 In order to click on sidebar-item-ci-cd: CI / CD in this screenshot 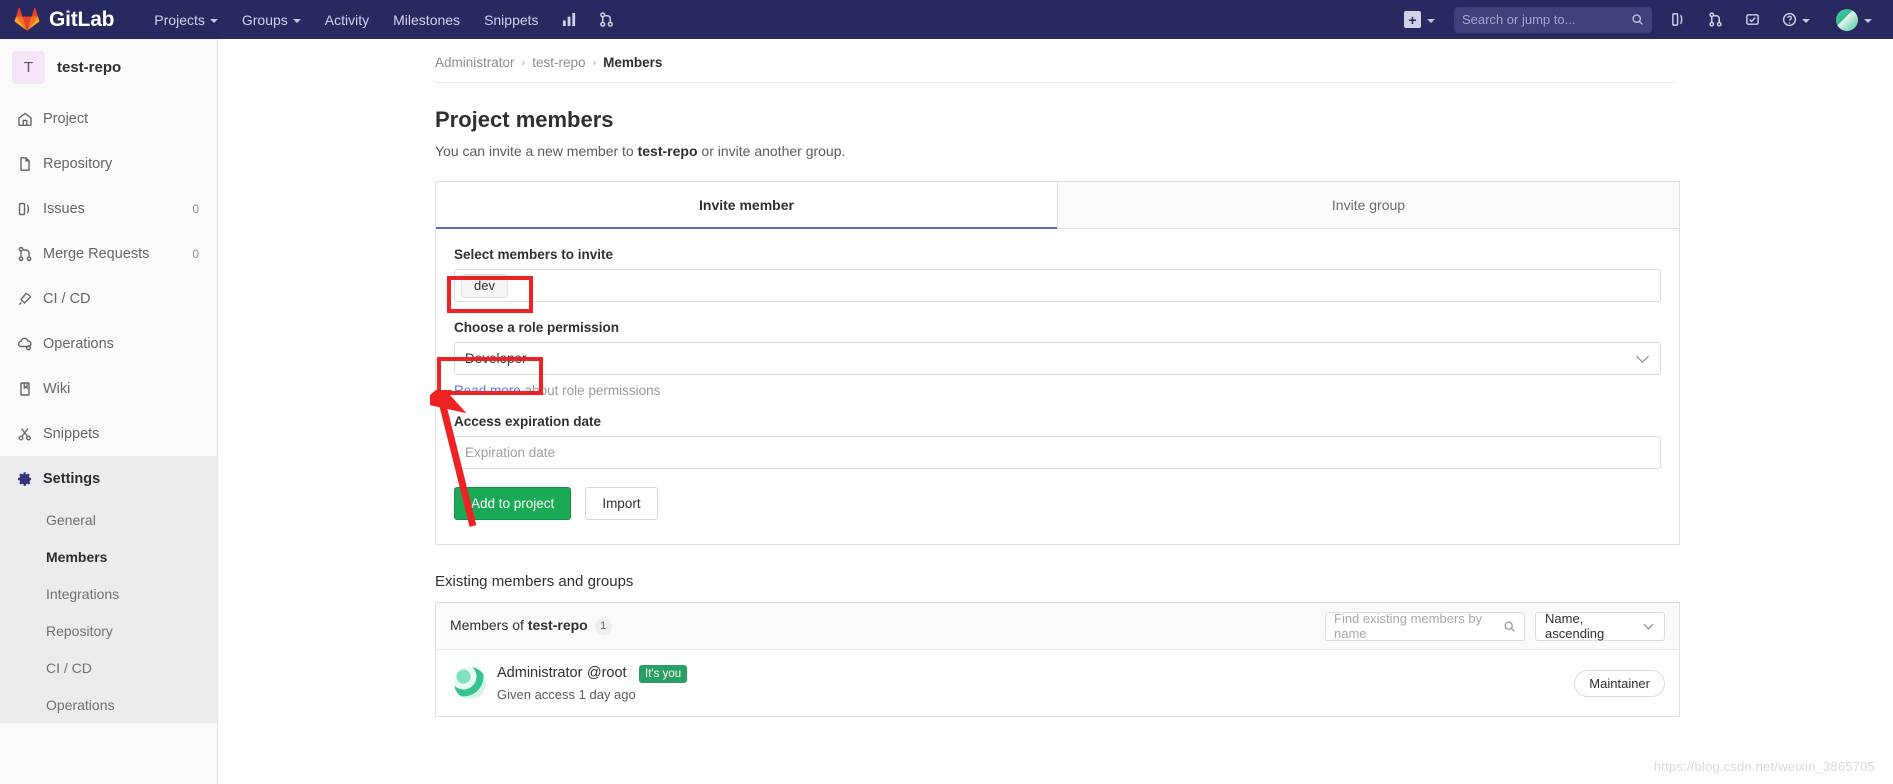, I will do `click(108, 298)`.